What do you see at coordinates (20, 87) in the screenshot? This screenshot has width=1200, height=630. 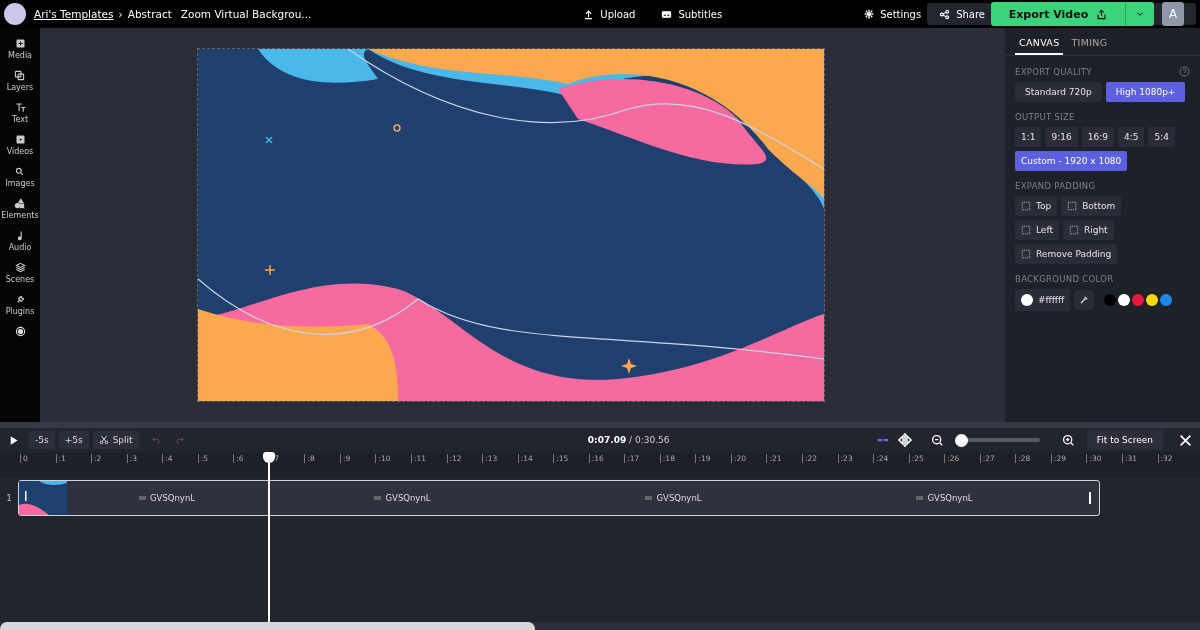 I see `sidebar-item: Layers` at bounding box center [20, 87].